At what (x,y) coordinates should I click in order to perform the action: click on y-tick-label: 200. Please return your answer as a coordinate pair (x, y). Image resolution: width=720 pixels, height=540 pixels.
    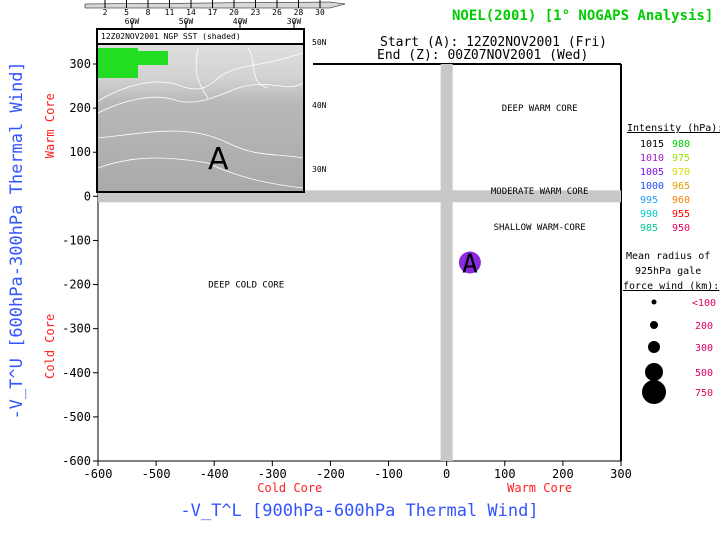
    Looking at the image, I should click on (80, 108).